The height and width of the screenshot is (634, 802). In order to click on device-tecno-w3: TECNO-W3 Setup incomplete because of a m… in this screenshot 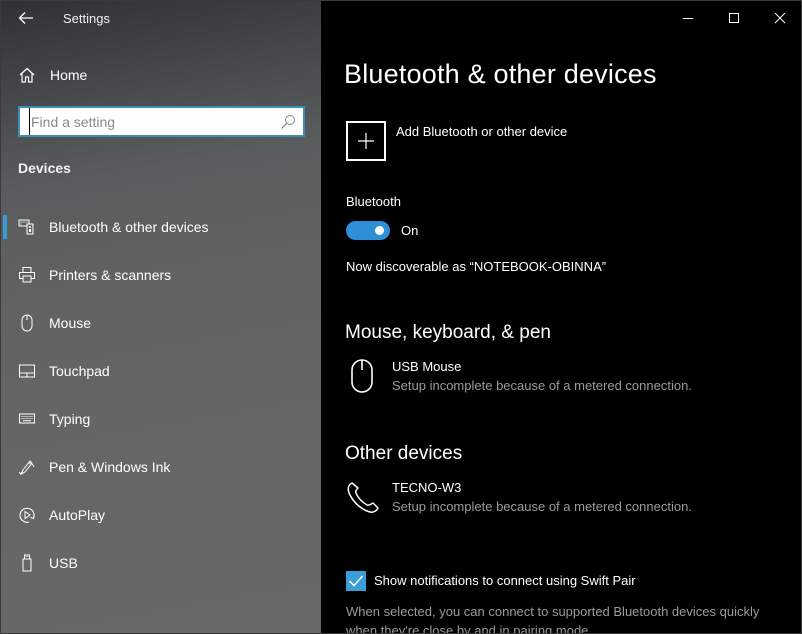, I will do `click(566, 500)`.